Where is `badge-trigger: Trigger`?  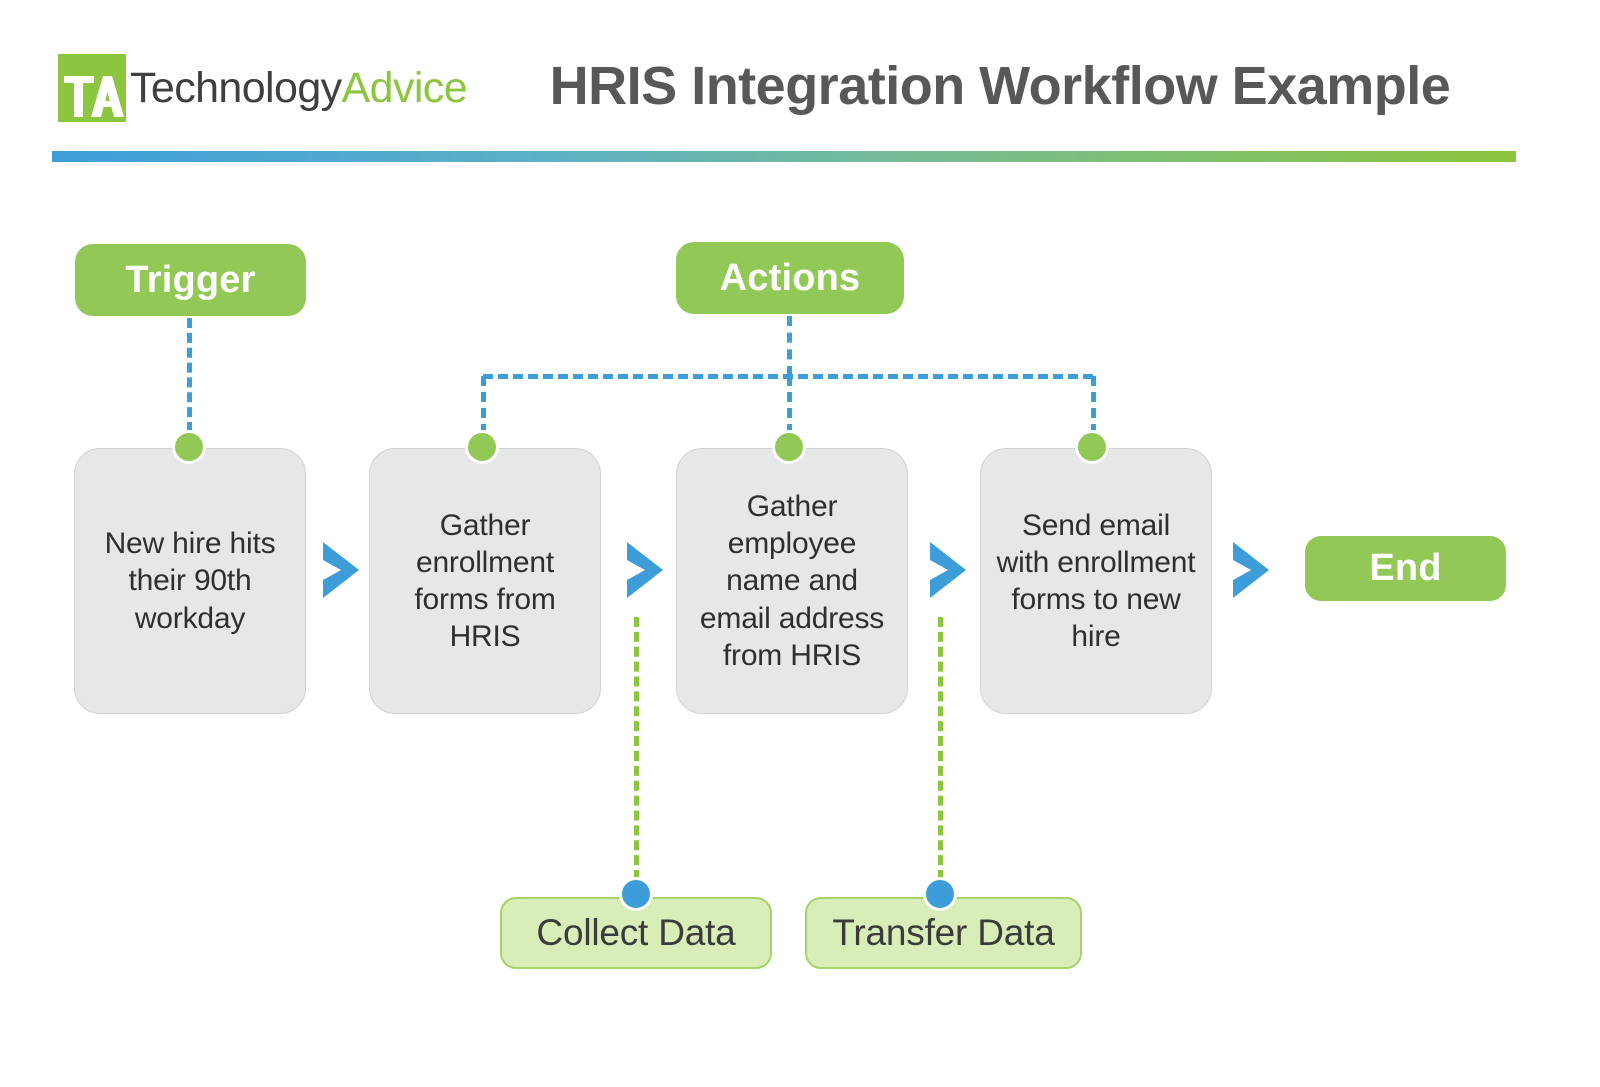
badge-trigger: Trigger is located at coordinates (190, 280).